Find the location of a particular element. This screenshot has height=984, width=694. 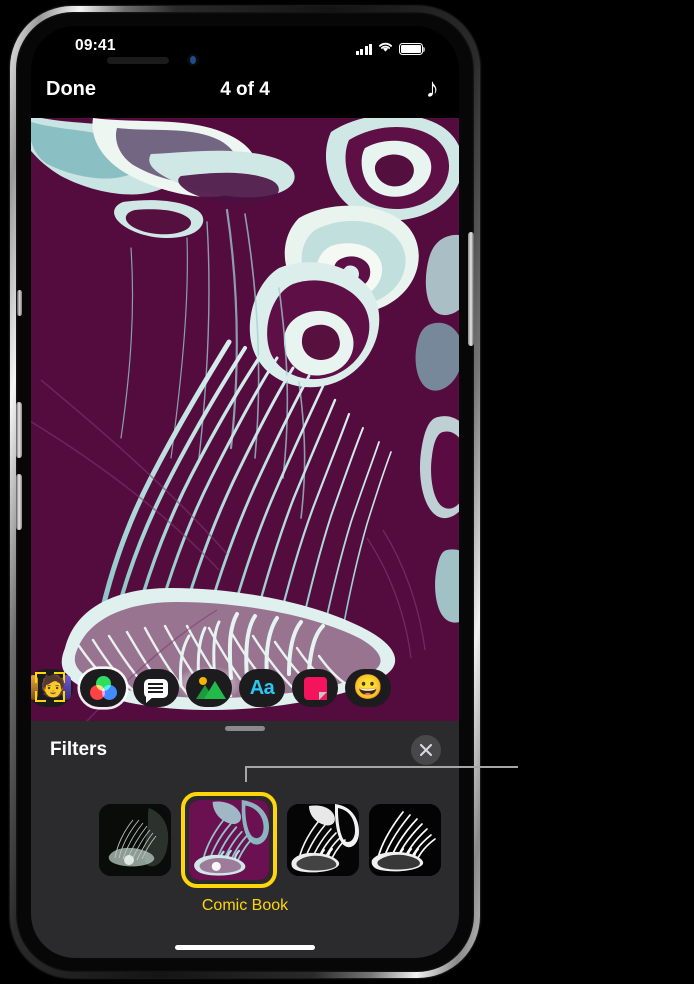

aa-text-icon: Aa is located at coordinates (262, 687).